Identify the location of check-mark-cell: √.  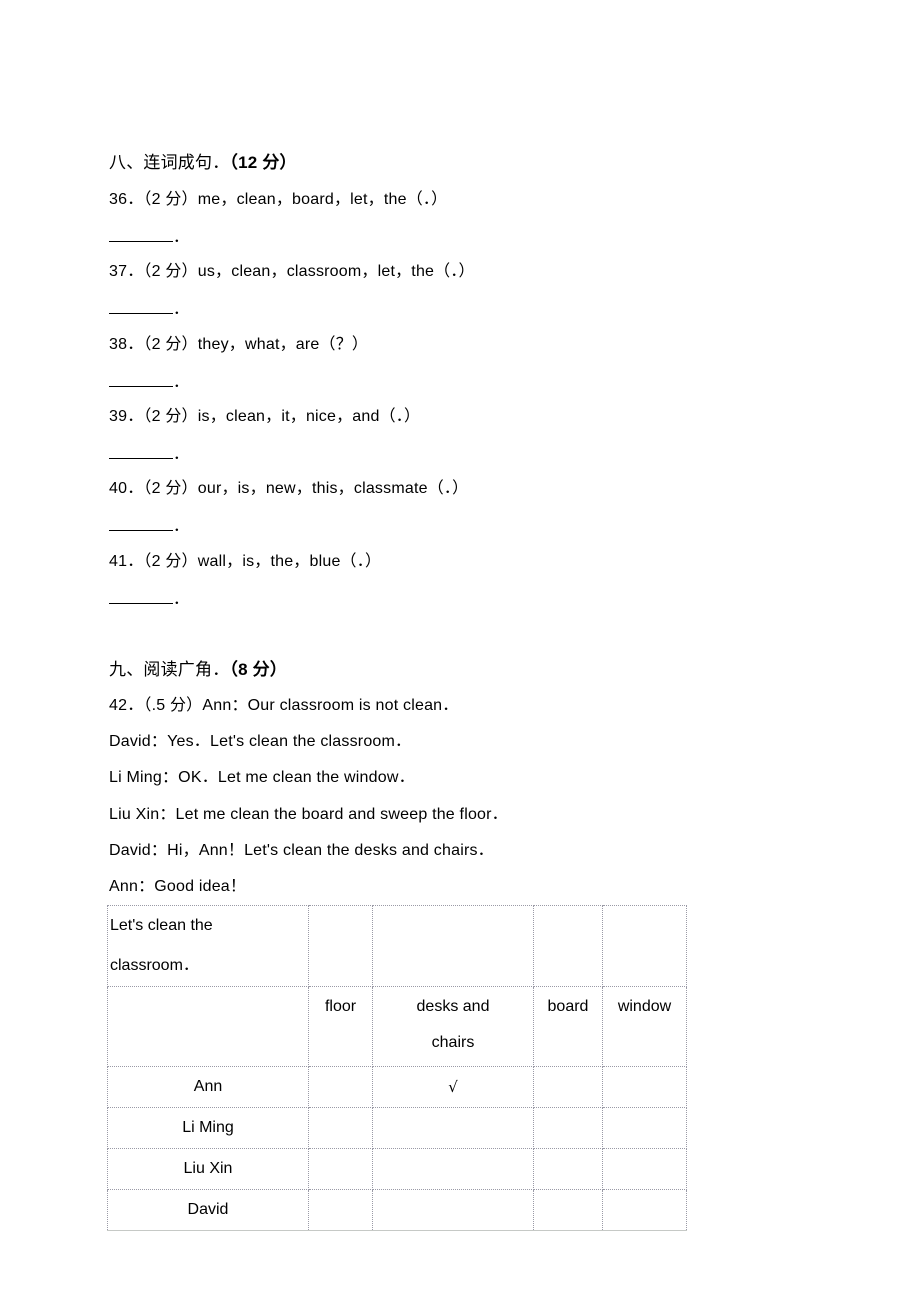
(453, 1087).